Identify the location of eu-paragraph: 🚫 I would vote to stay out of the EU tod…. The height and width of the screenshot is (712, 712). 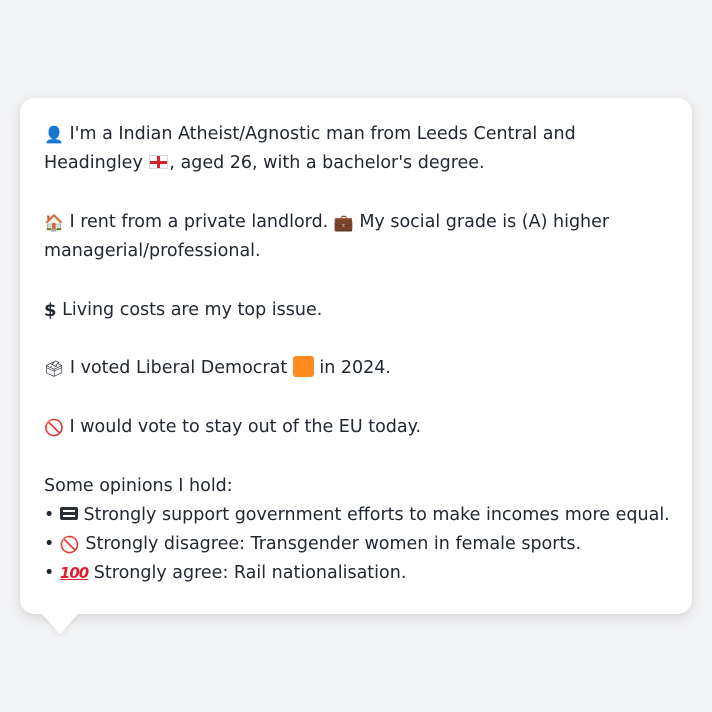
(358, 427).